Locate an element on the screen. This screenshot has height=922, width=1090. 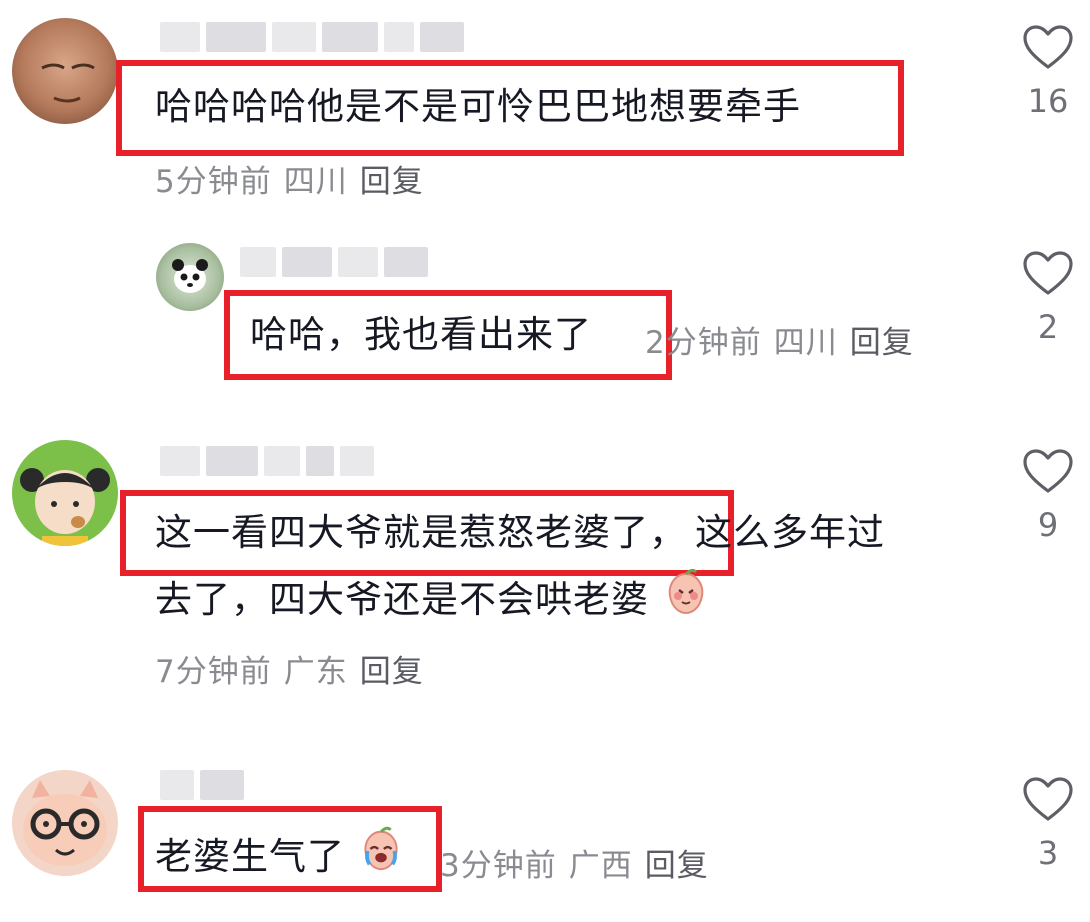
cartoon-girl-icon is located at coordinates (65, 507).